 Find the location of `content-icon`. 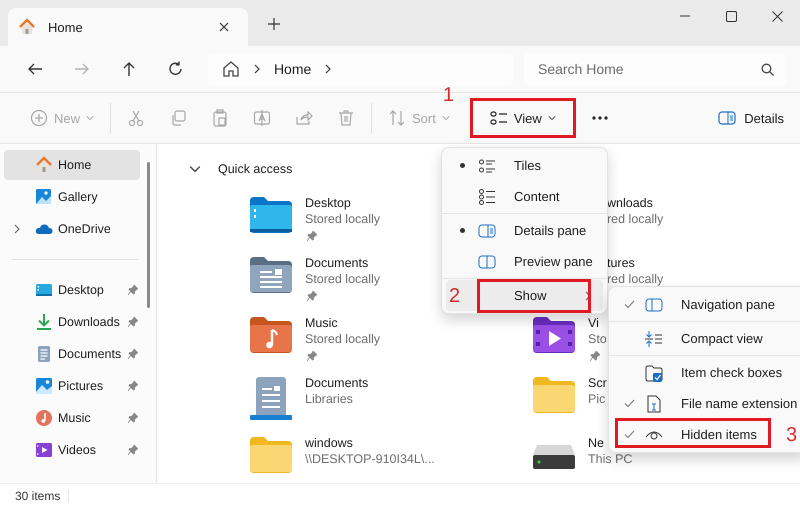

content-icon is located at coordinates (487, 197).